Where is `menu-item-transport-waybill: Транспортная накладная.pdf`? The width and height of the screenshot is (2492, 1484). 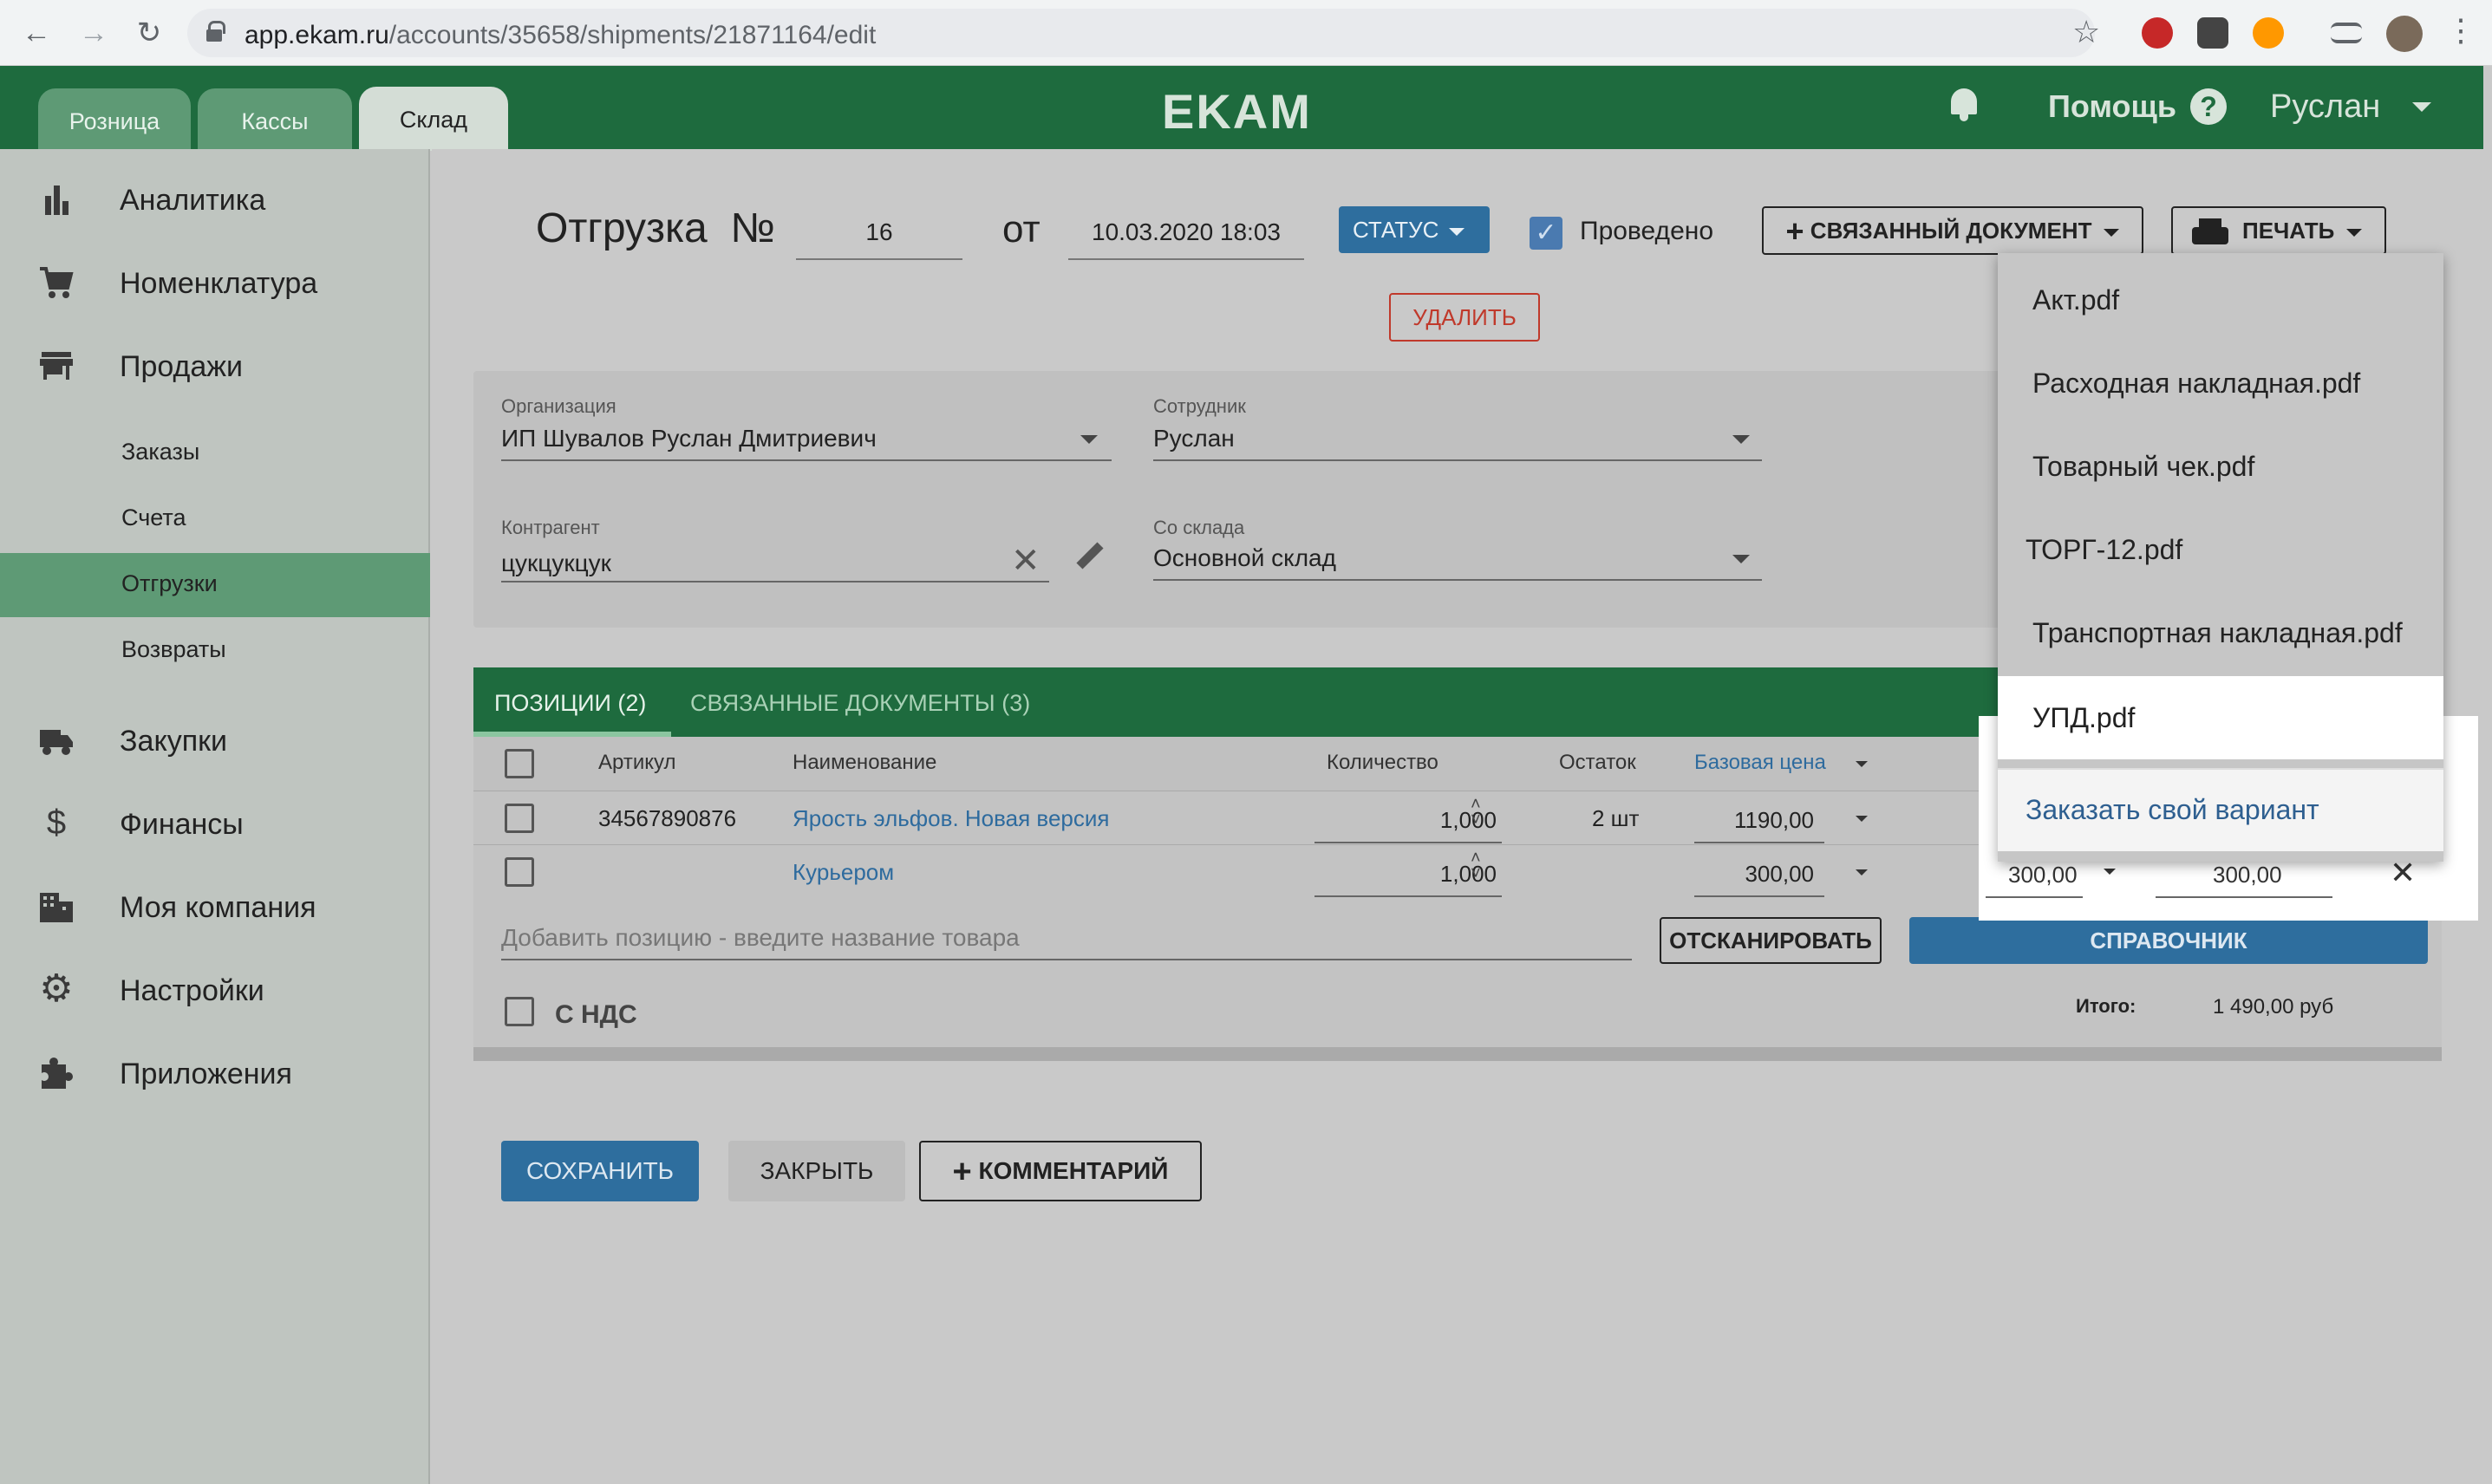 menu-item-transport-waybill: Транспортная накладная.pdf is located at coordinates (2220, 632).